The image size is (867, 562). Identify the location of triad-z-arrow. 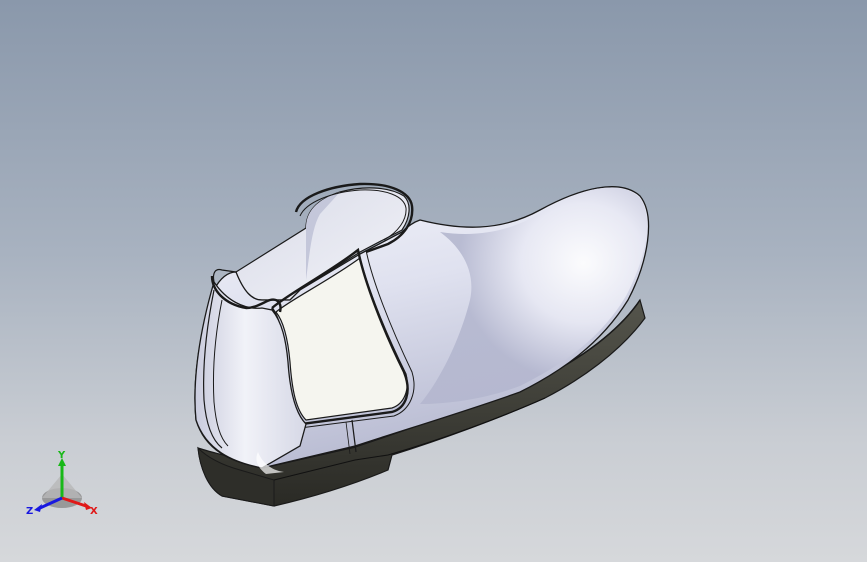
(38, 508).